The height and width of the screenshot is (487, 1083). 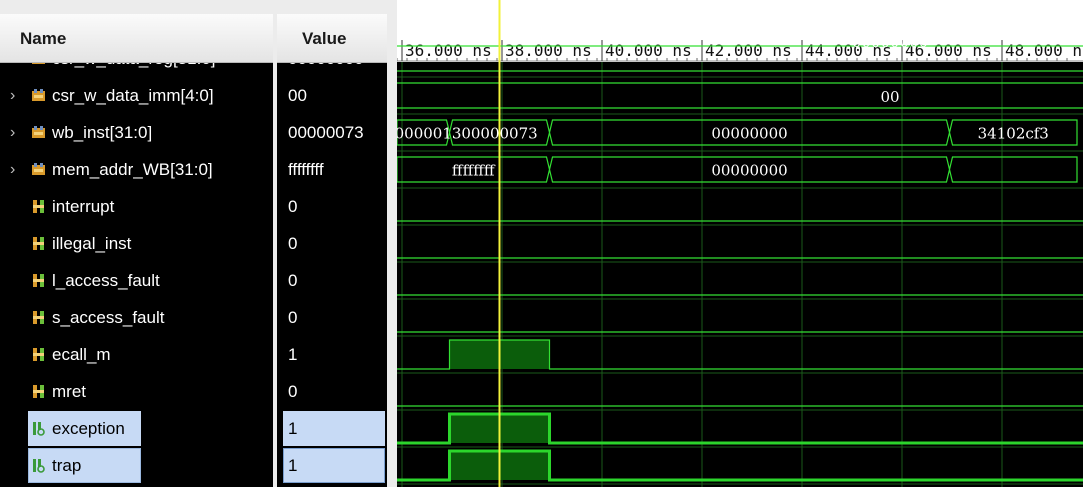 I want to click on value-row-mem-addr-wb: ffffffff, so click(x=332, y=169).